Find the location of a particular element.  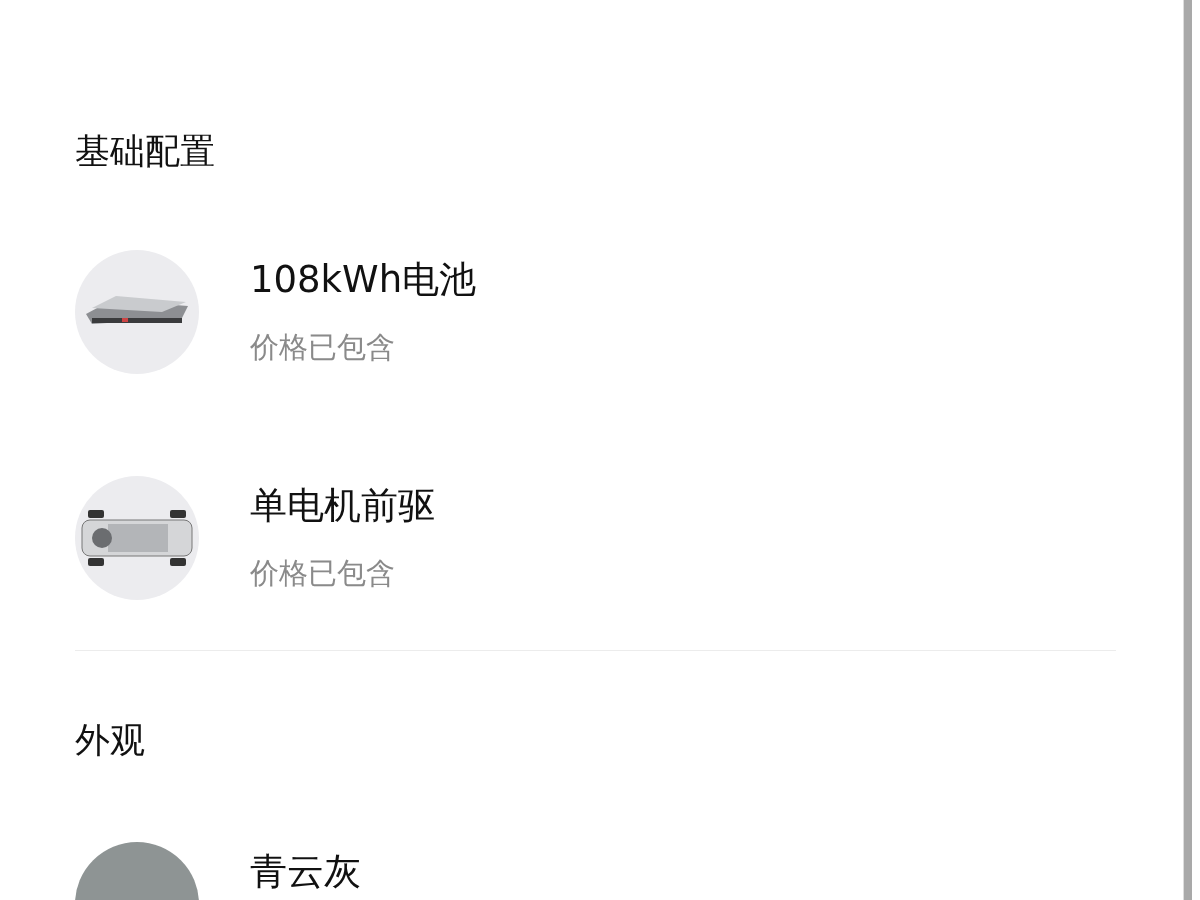

section-heading: 基础配置 is located at coordinates (145, 151).